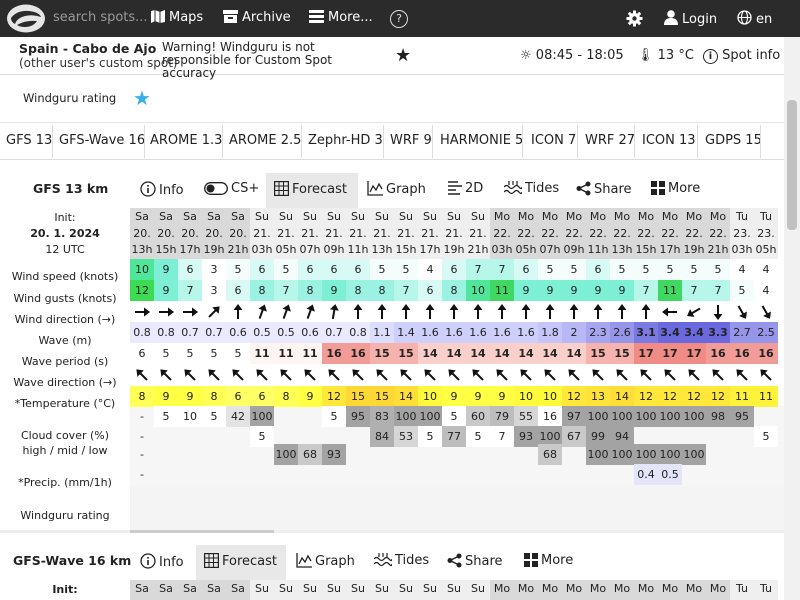  What do you see at coordinates (430, 290) in the screenshot?
I see `wind-gusts-cell: 6` at bounding box center [430, 290].